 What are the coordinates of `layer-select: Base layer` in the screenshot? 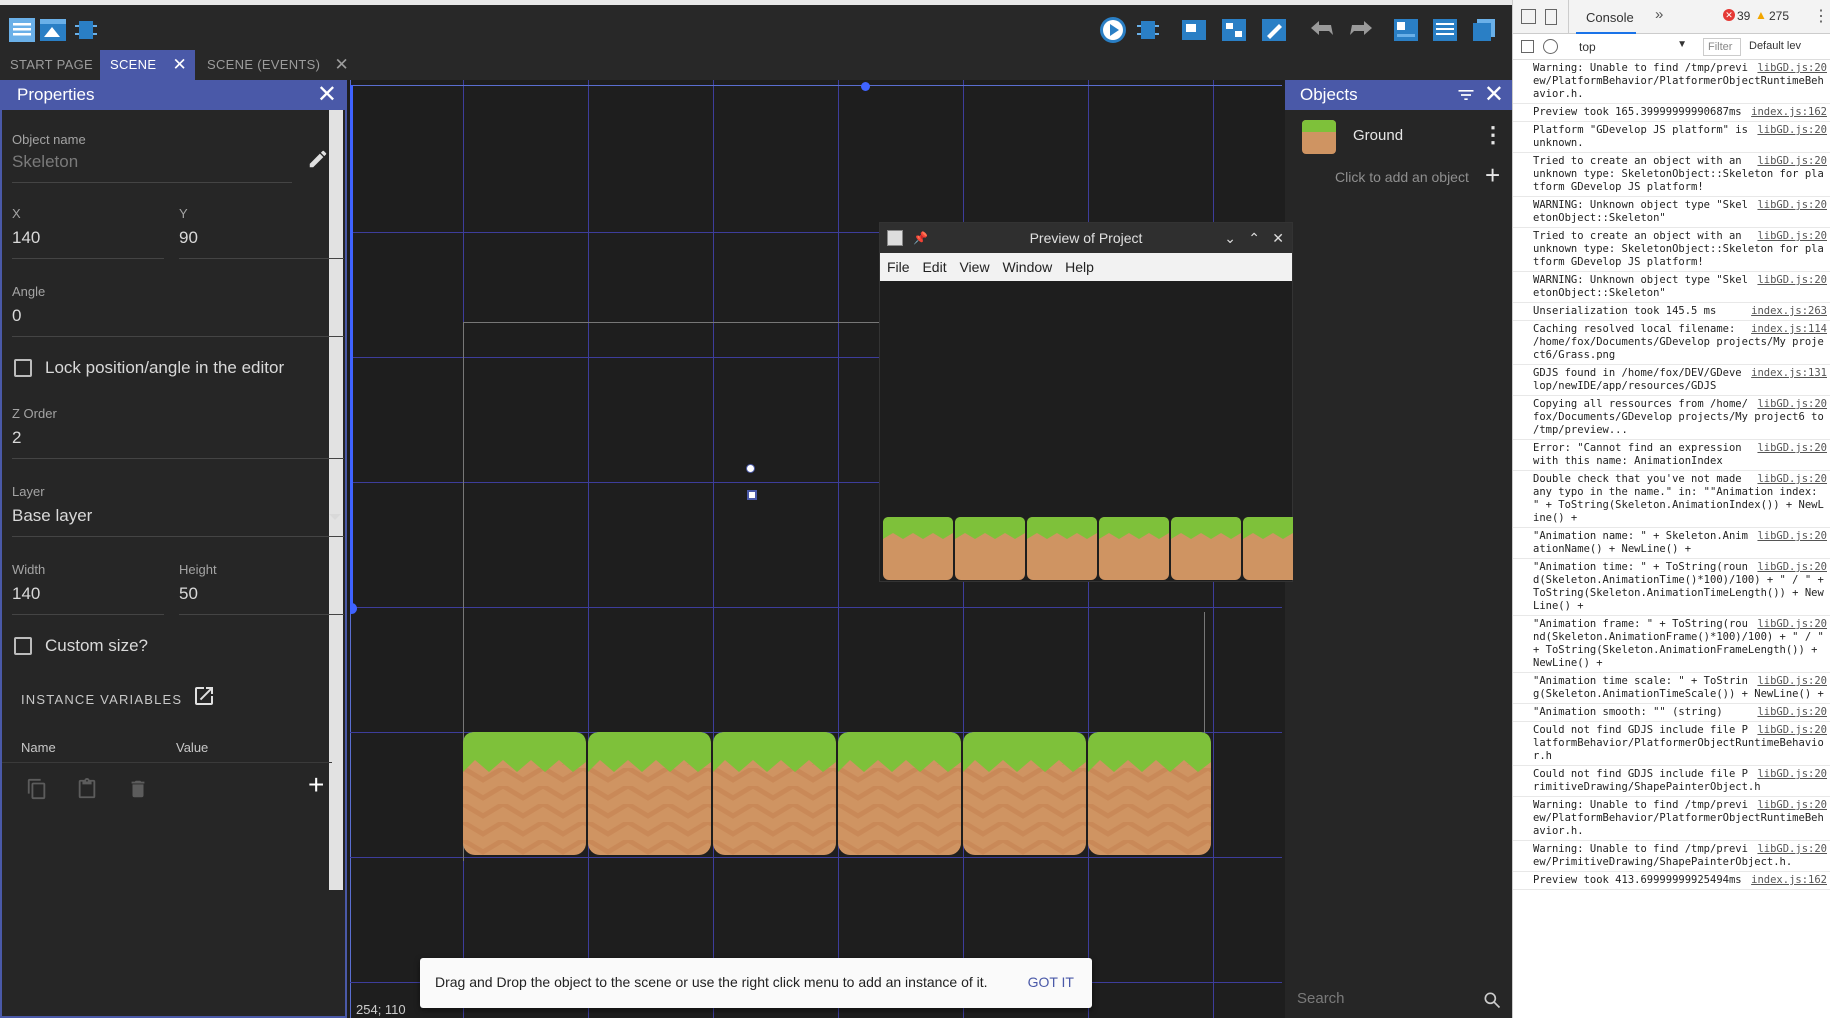 It's located at (52, 516).